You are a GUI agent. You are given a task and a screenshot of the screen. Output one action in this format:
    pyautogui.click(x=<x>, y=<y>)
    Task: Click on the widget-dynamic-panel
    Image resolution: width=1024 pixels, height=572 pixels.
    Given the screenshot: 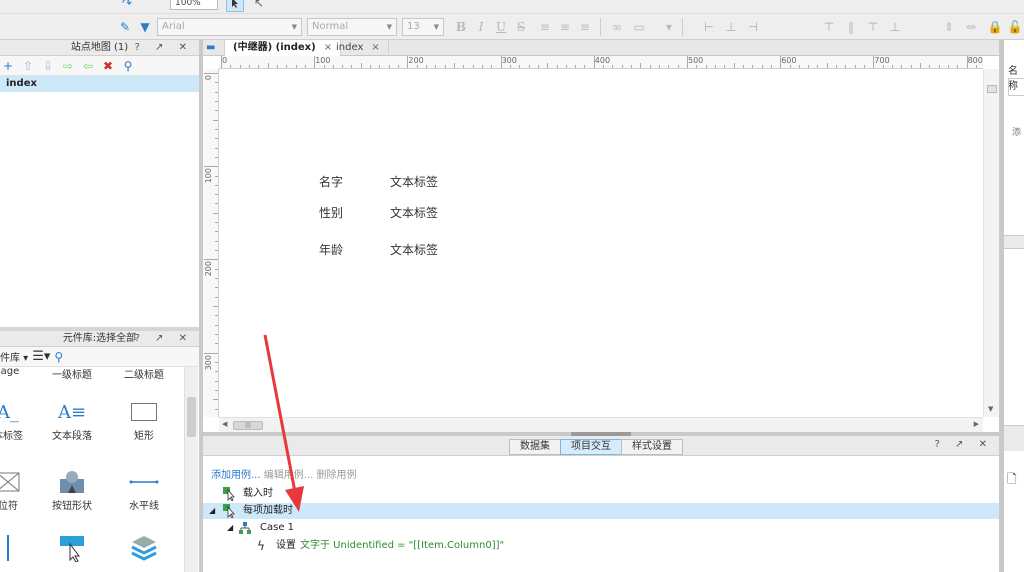 What is the action you would take?
    pyautogui.click(x=144, y=548)
    